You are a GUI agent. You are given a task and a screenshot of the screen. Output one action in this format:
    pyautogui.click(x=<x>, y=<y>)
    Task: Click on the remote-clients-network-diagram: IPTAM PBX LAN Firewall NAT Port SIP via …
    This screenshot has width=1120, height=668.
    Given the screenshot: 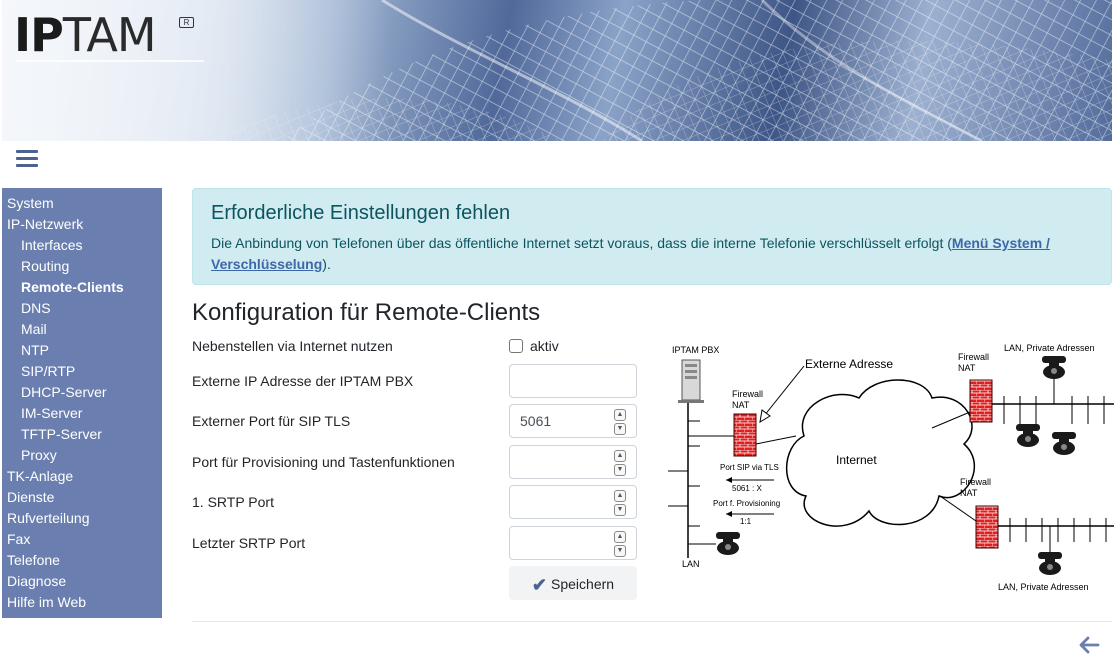 What is the action you would take?
    pyautogui.click(x=891, y=467)
    